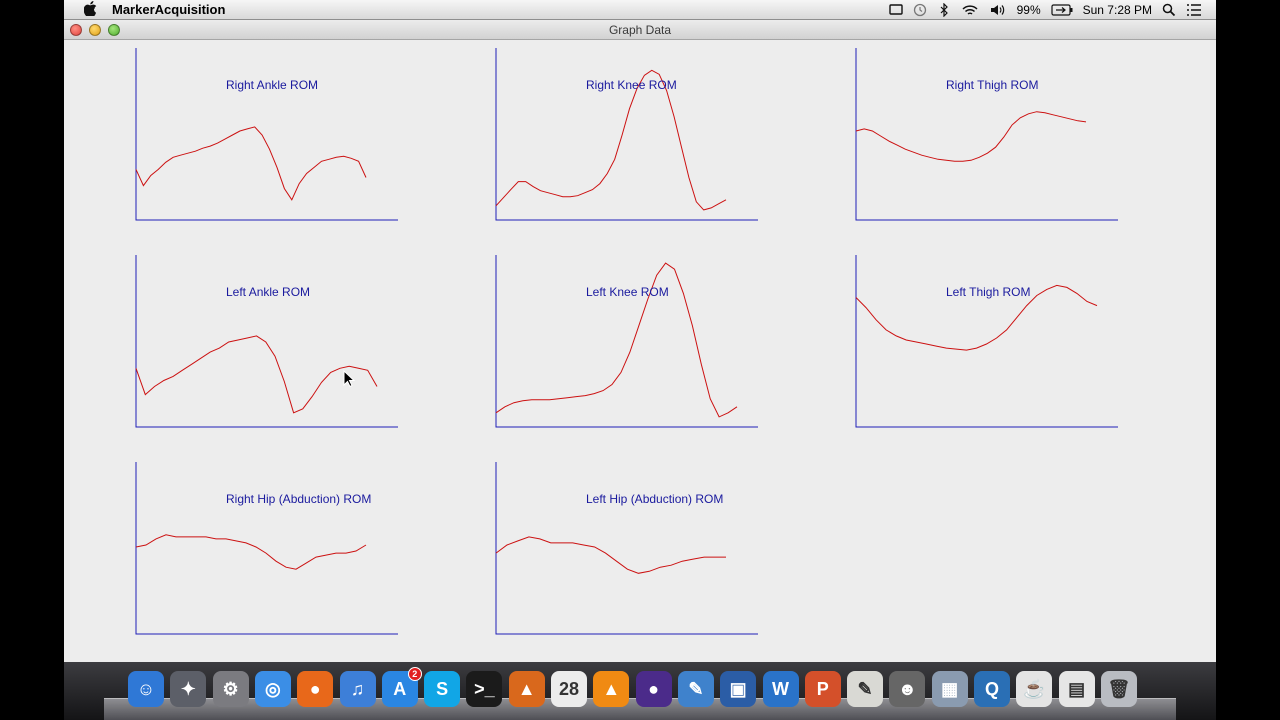  I want to click on graph-right-thigh-rom: Right Thigh ROM, so click(986, 134).